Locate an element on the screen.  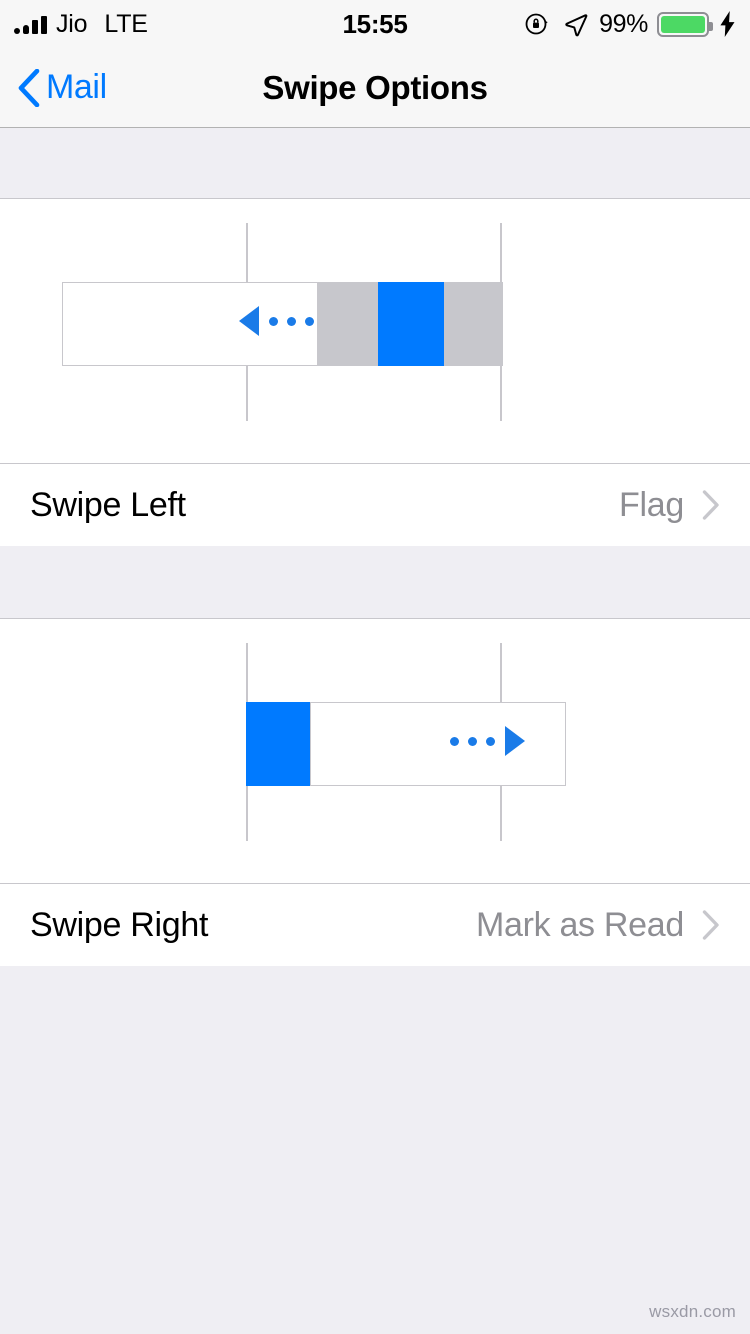
swipe-left-row-label: Swipe Left is located at coordinates (108, 504).